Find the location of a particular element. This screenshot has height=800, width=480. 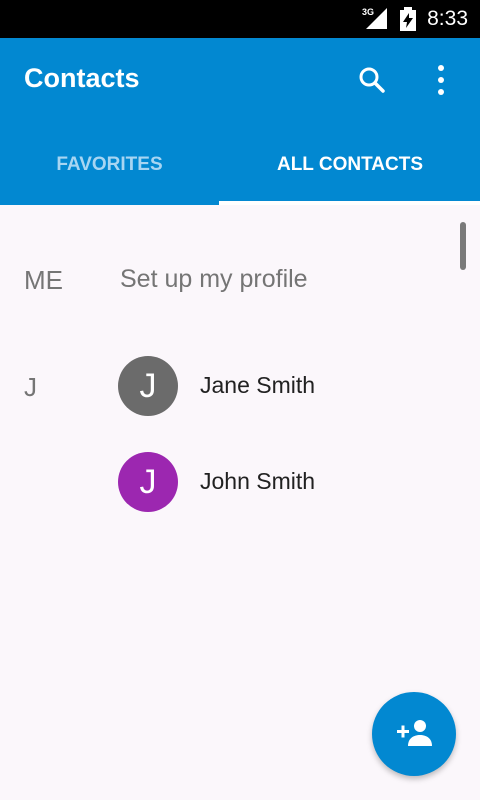

more-vert-icon is located at coordinates (441, 80).